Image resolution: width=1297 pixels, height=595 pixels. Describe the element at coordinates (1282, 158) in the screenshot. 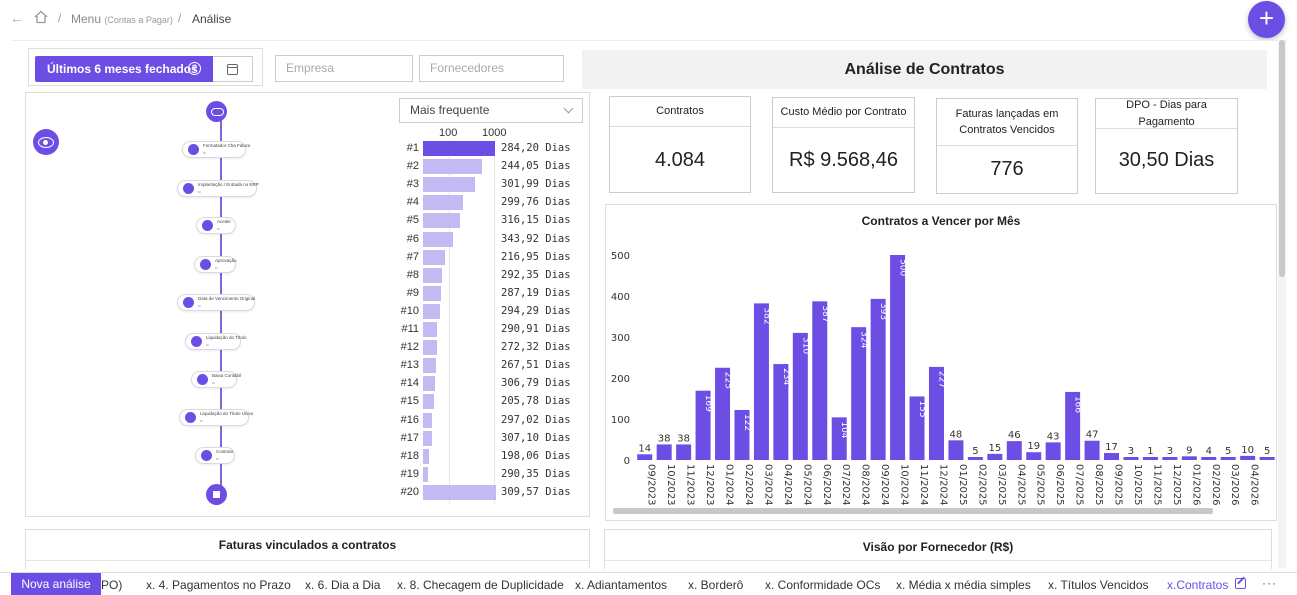

I see `scrollbar-thumb` at that location.